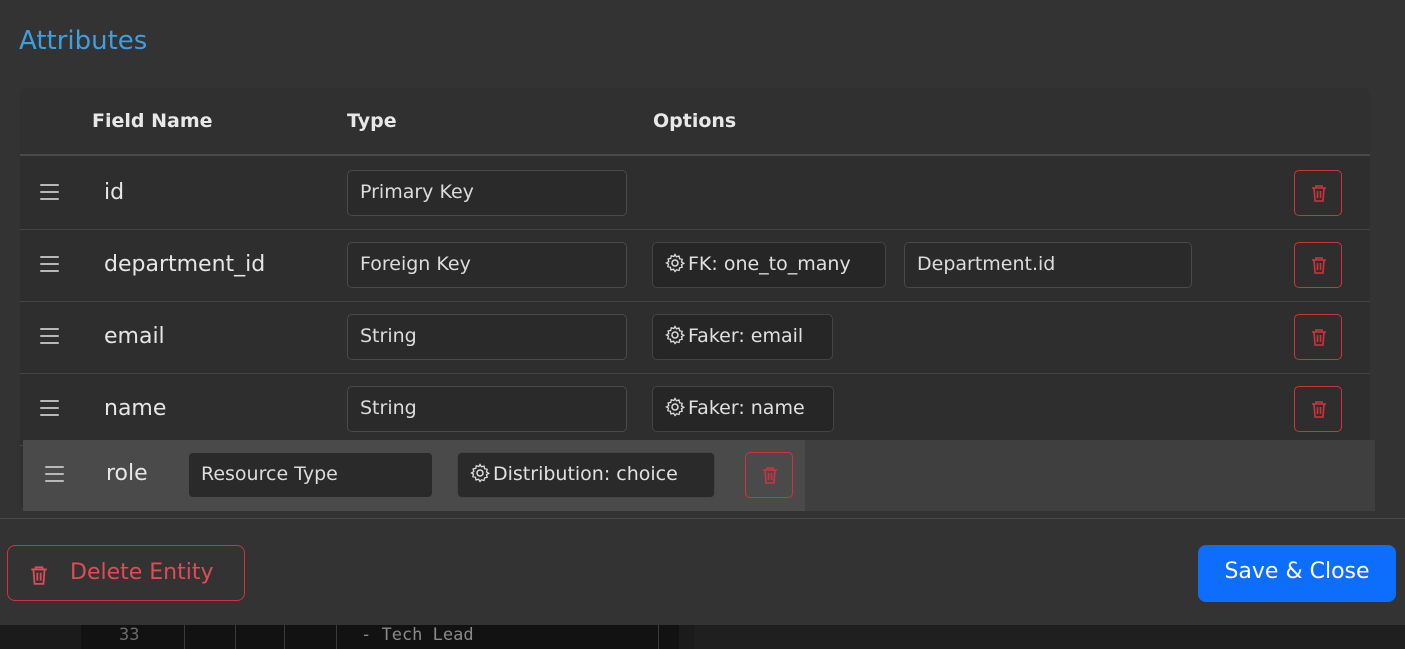  I want to click on delete-entity-label: Delete Entity, so click(142, 572).